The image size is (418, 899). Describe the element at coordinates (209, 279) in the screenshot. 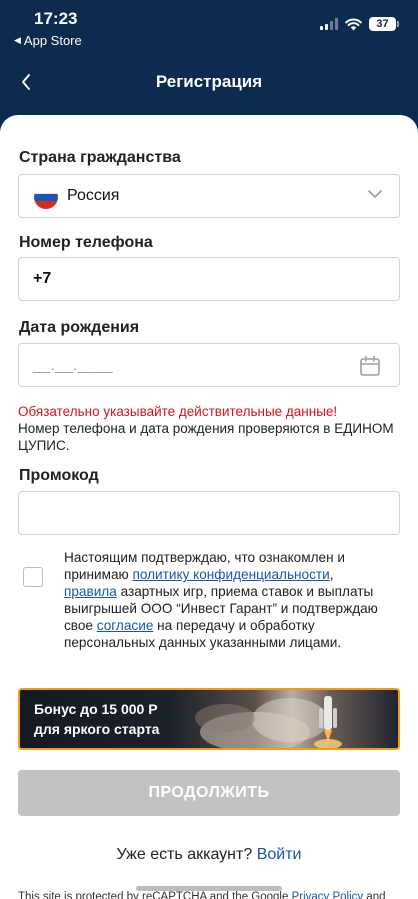

I see `phone-input: +7` at that location.